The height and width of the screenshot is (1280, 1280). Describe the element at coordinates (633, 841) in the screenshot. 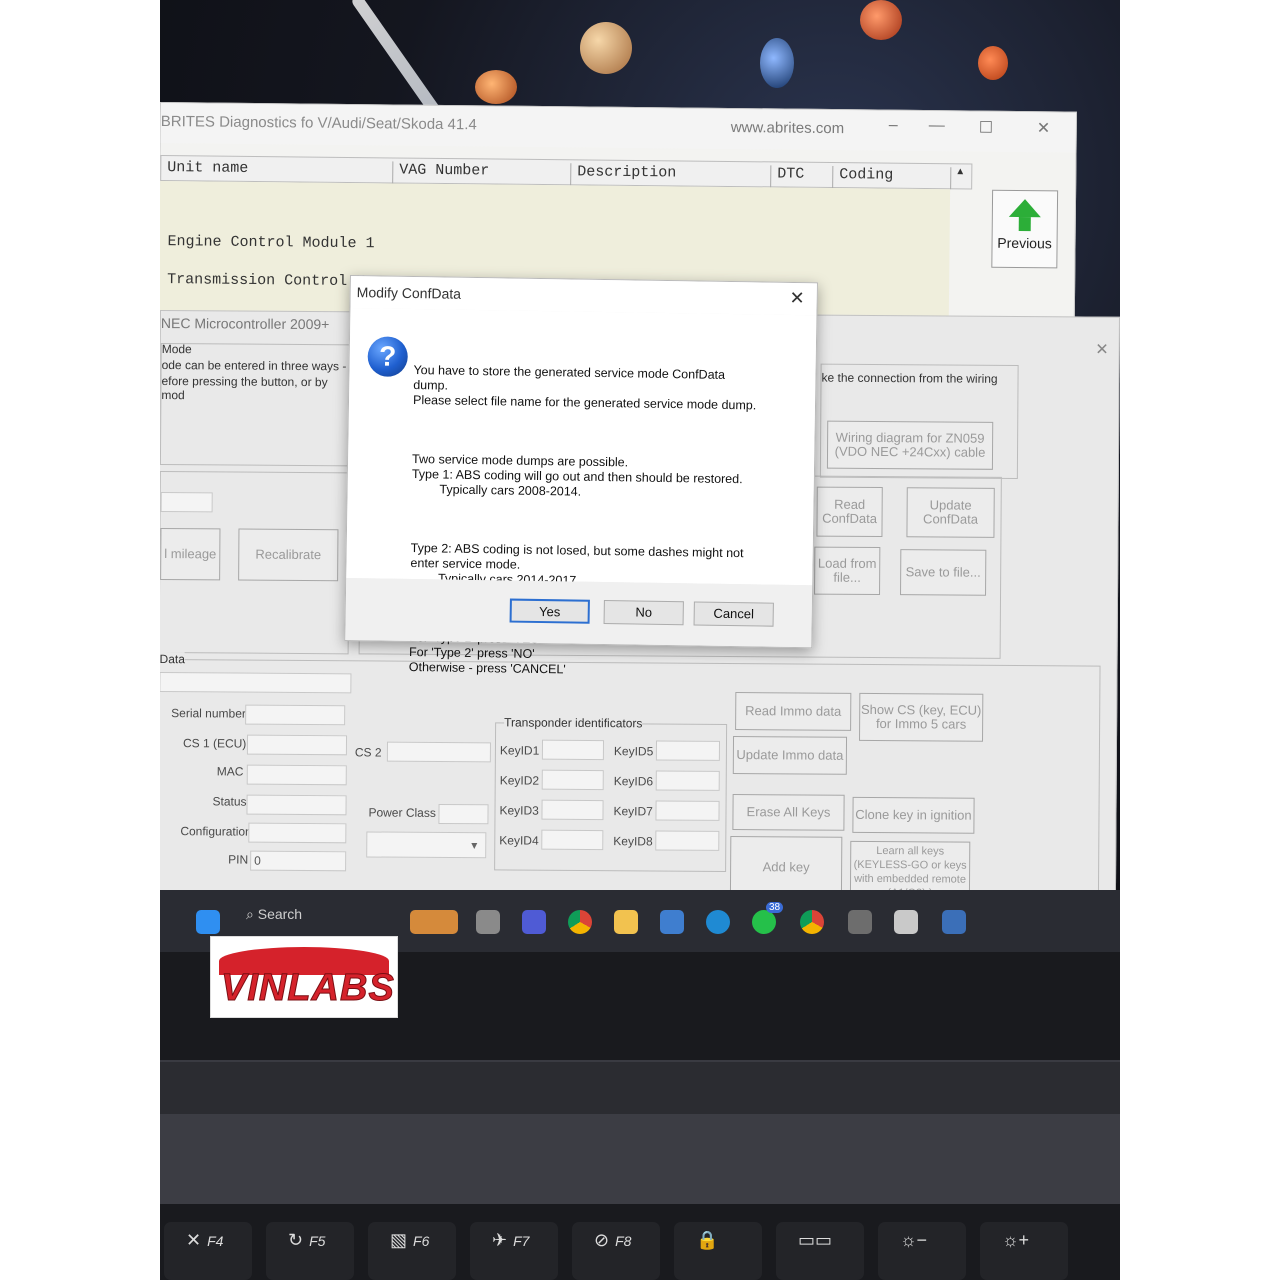

I see `keyid-label: KeyID8` at that location.